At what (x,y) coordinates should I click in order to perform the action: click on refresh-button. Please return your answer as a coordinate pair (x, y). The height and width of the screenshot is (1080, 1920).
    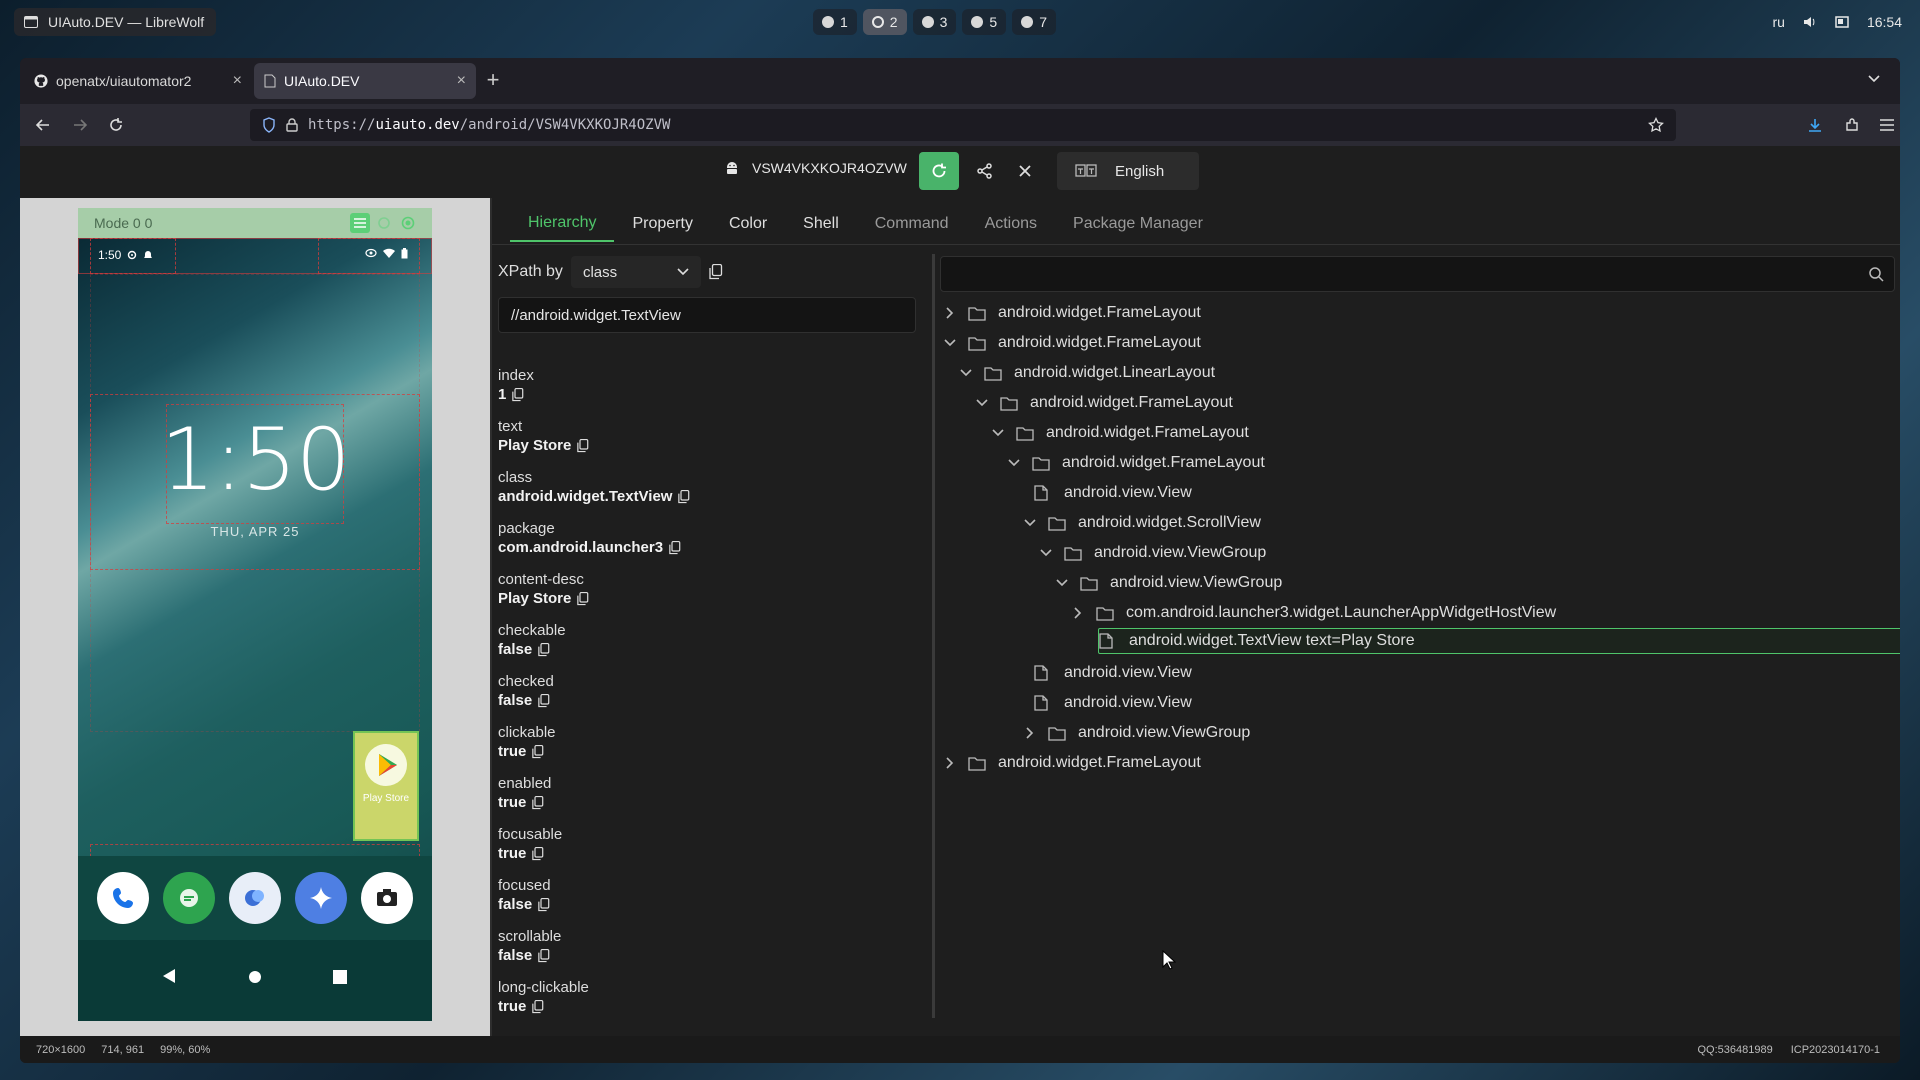
    Looking at the image, I should click on (939, 171).